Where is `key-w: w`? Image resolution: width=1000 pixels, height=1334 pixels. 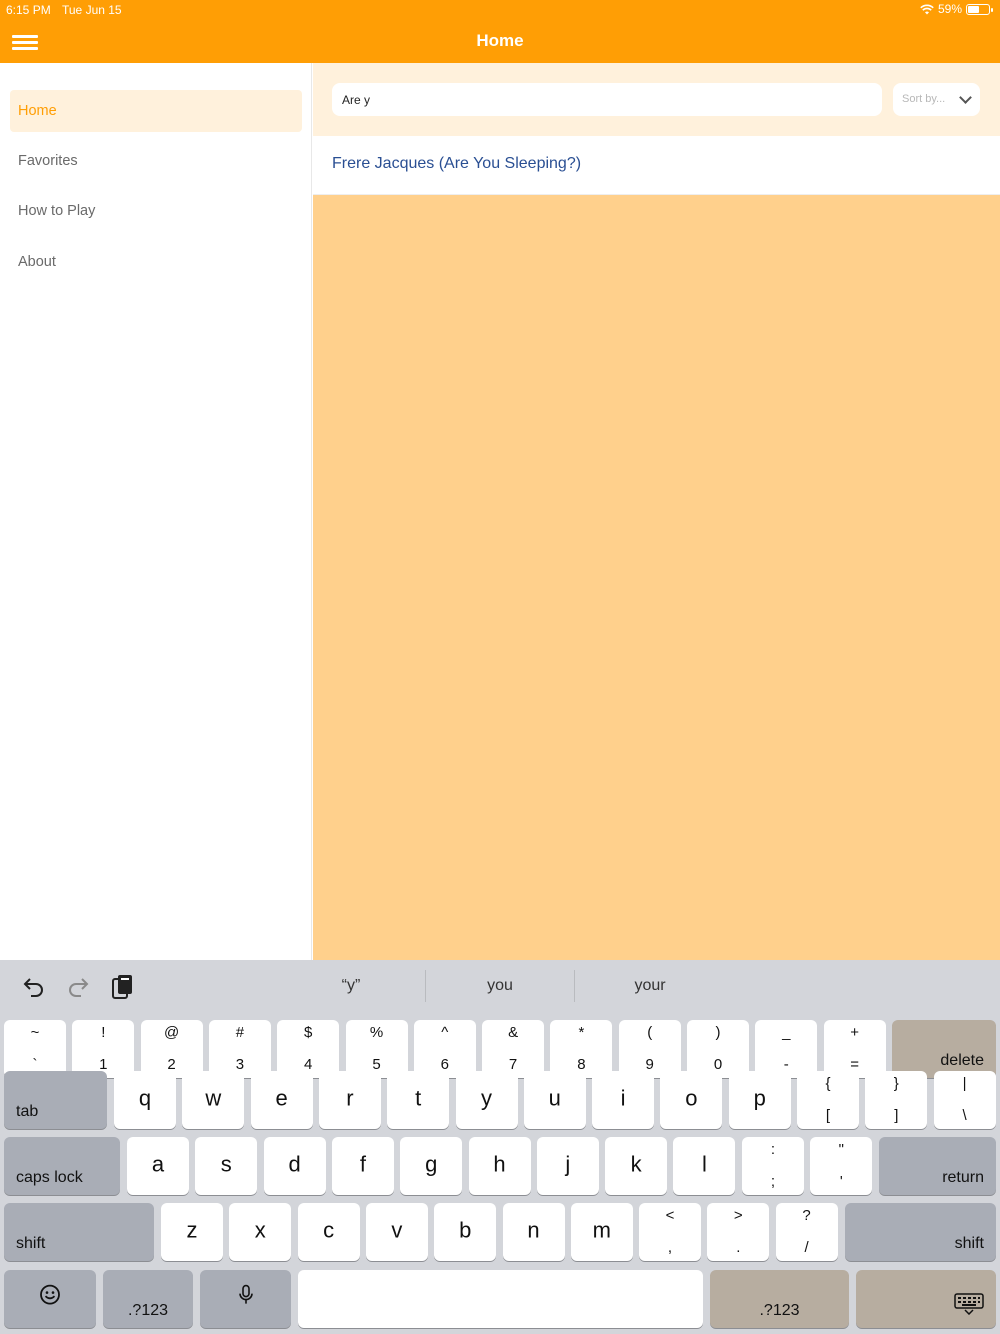 key-w: w is located at coordinates (213, 1100).